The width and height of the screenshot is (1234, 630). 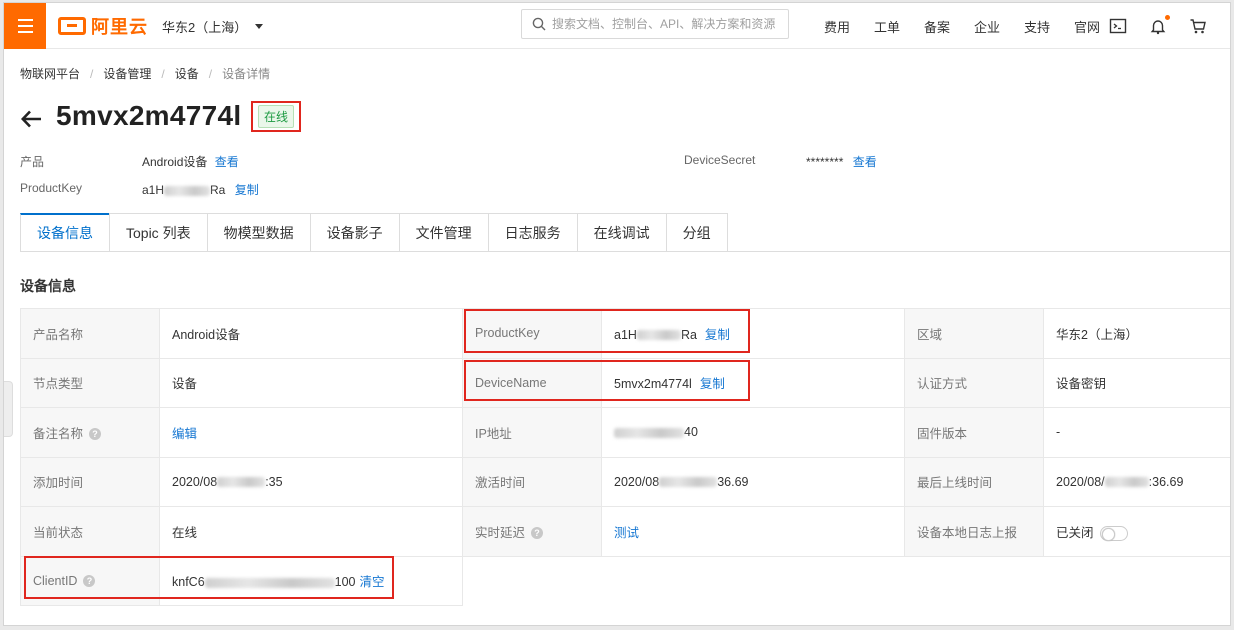 I want to click on value-local-log-report: 已关闭, so click(x=1136, y=531).